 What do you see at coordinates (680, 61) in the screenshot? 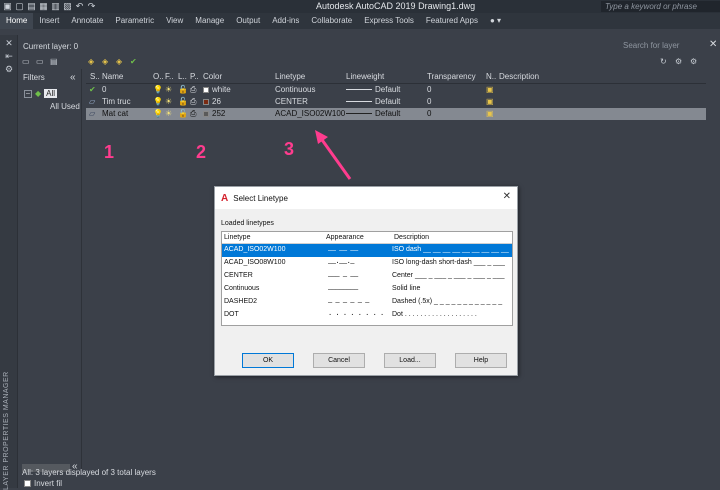
I see `settings-icon: ⚙` at bounding box center [680, 61].